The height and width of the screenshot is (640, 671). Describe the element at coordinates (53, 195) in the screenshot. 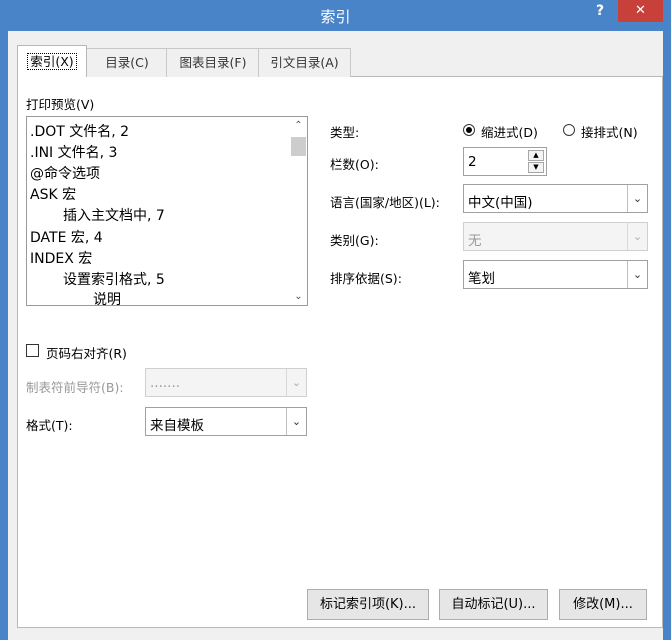

I see `preview-line: ASK 宏` at that location.